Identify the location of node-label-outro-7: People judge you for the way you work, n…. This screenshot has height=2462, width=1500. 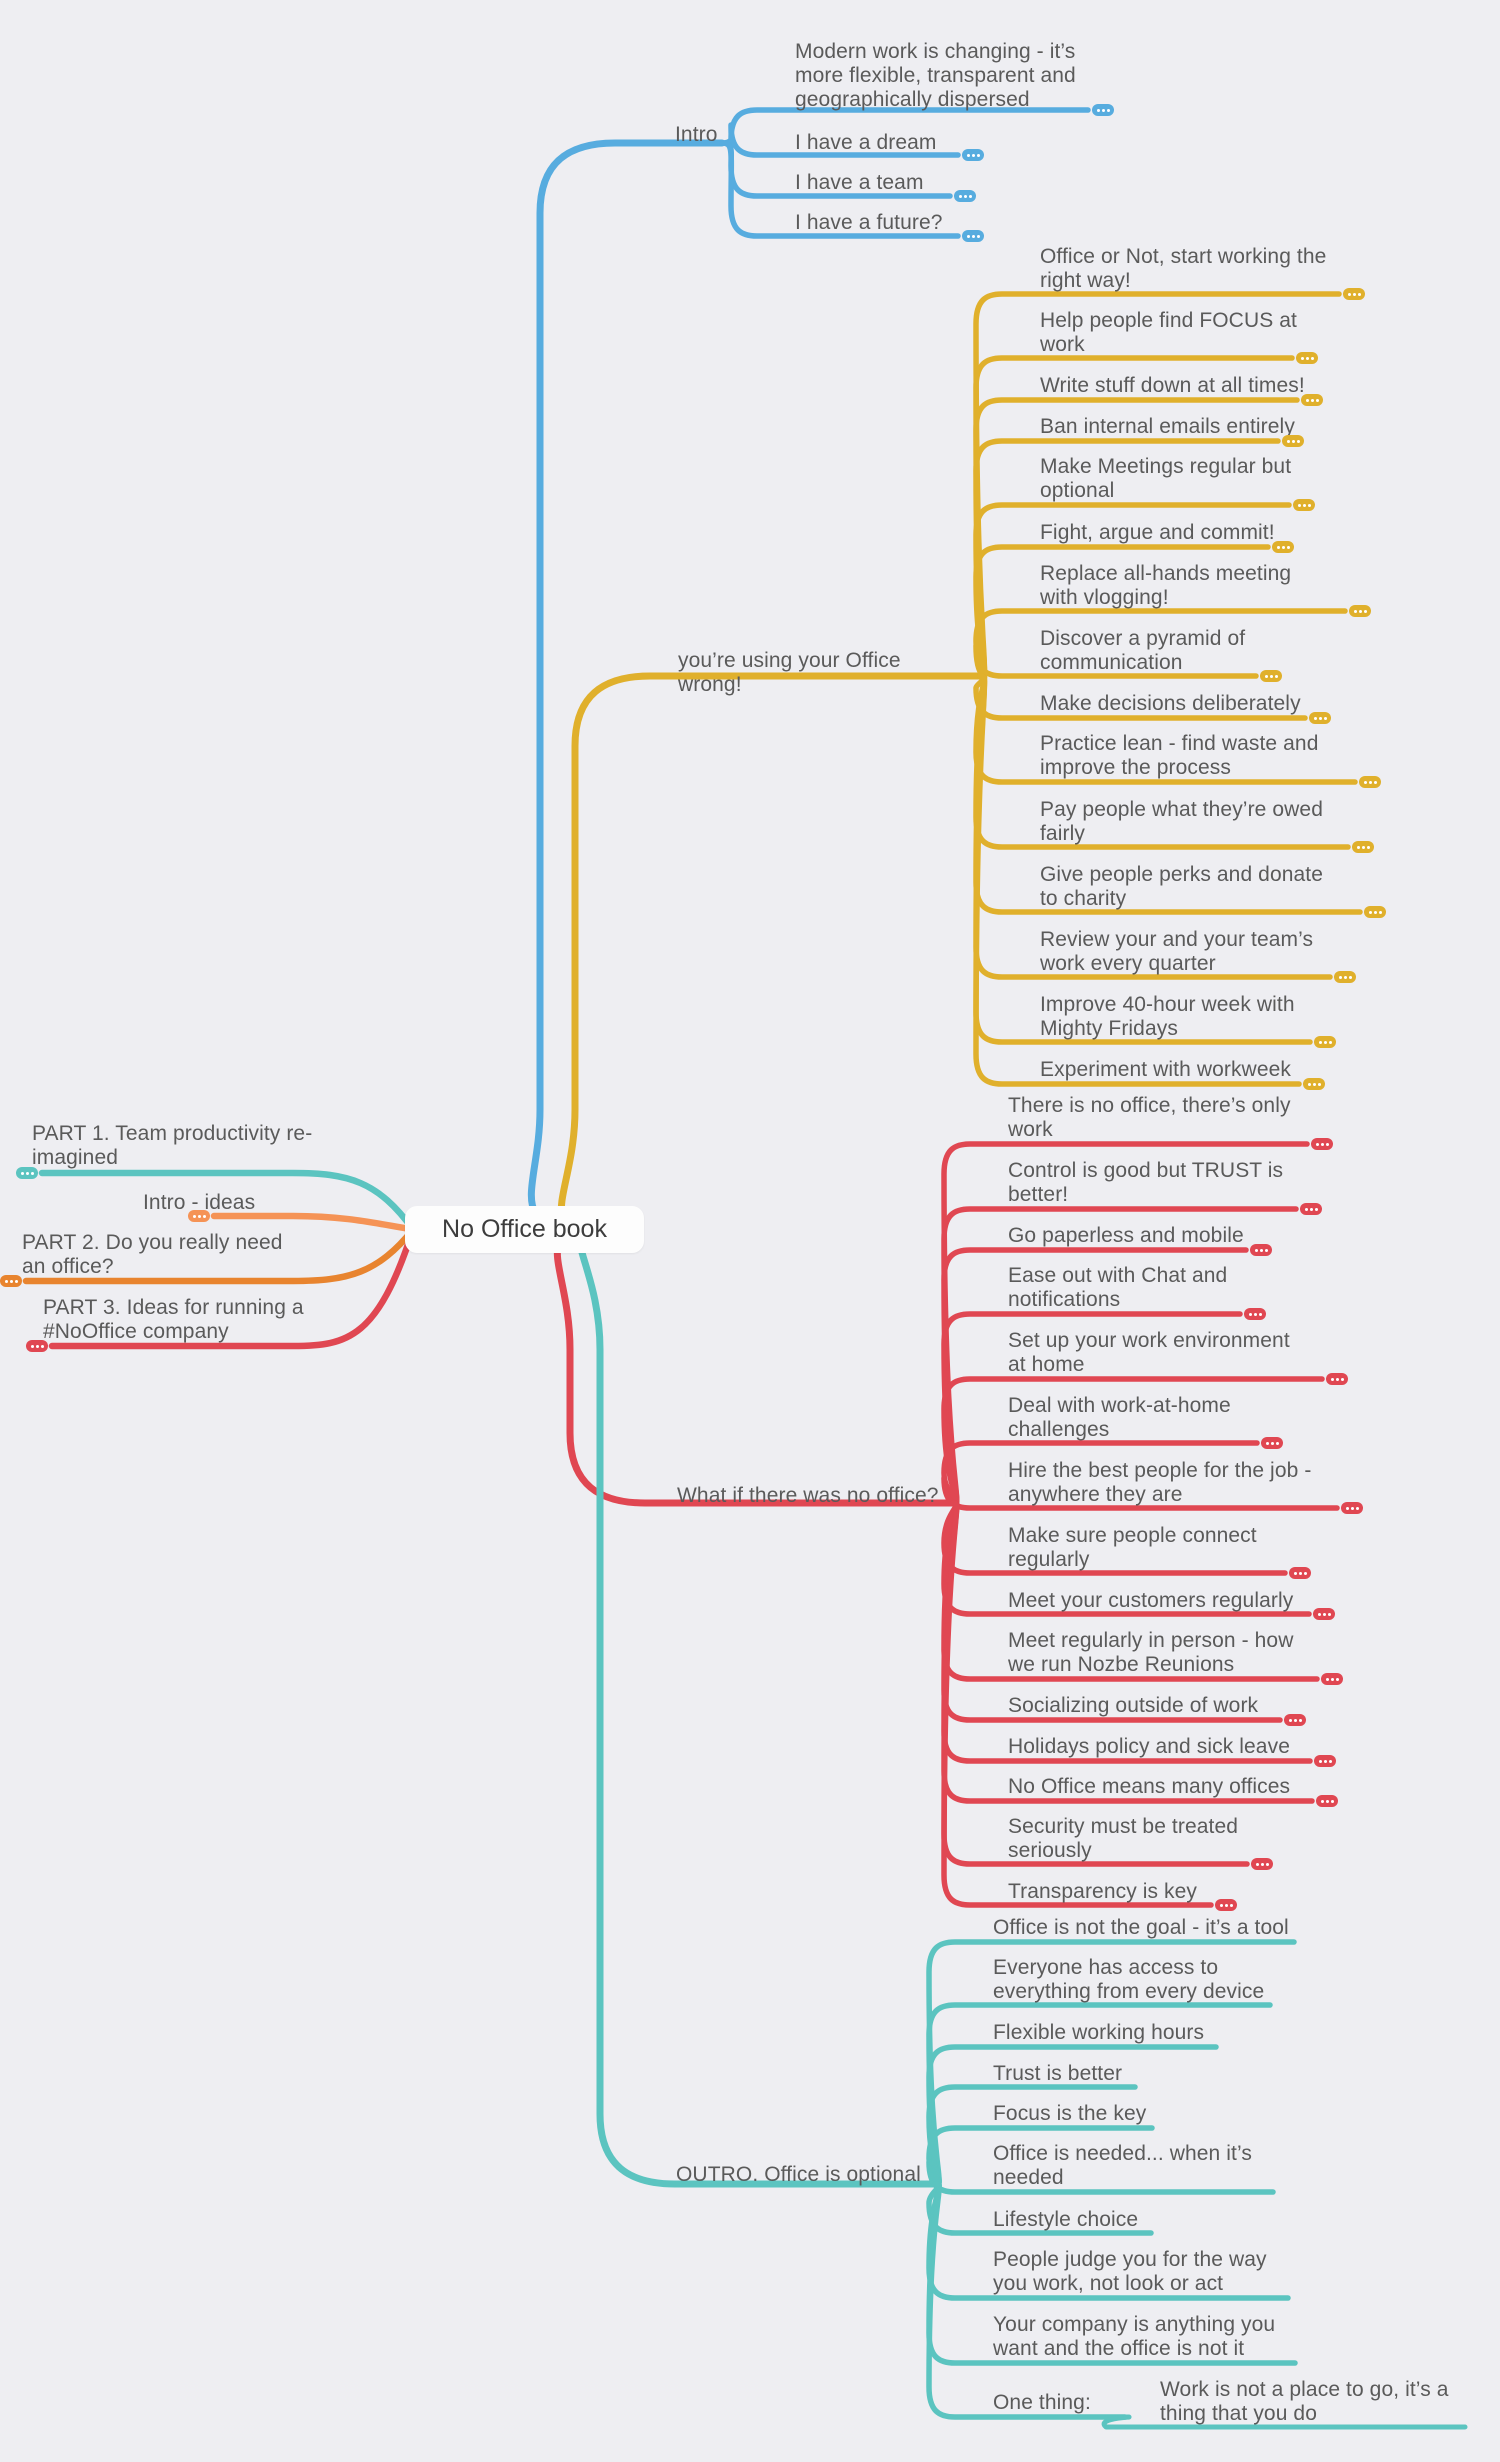
(1138, 2272).